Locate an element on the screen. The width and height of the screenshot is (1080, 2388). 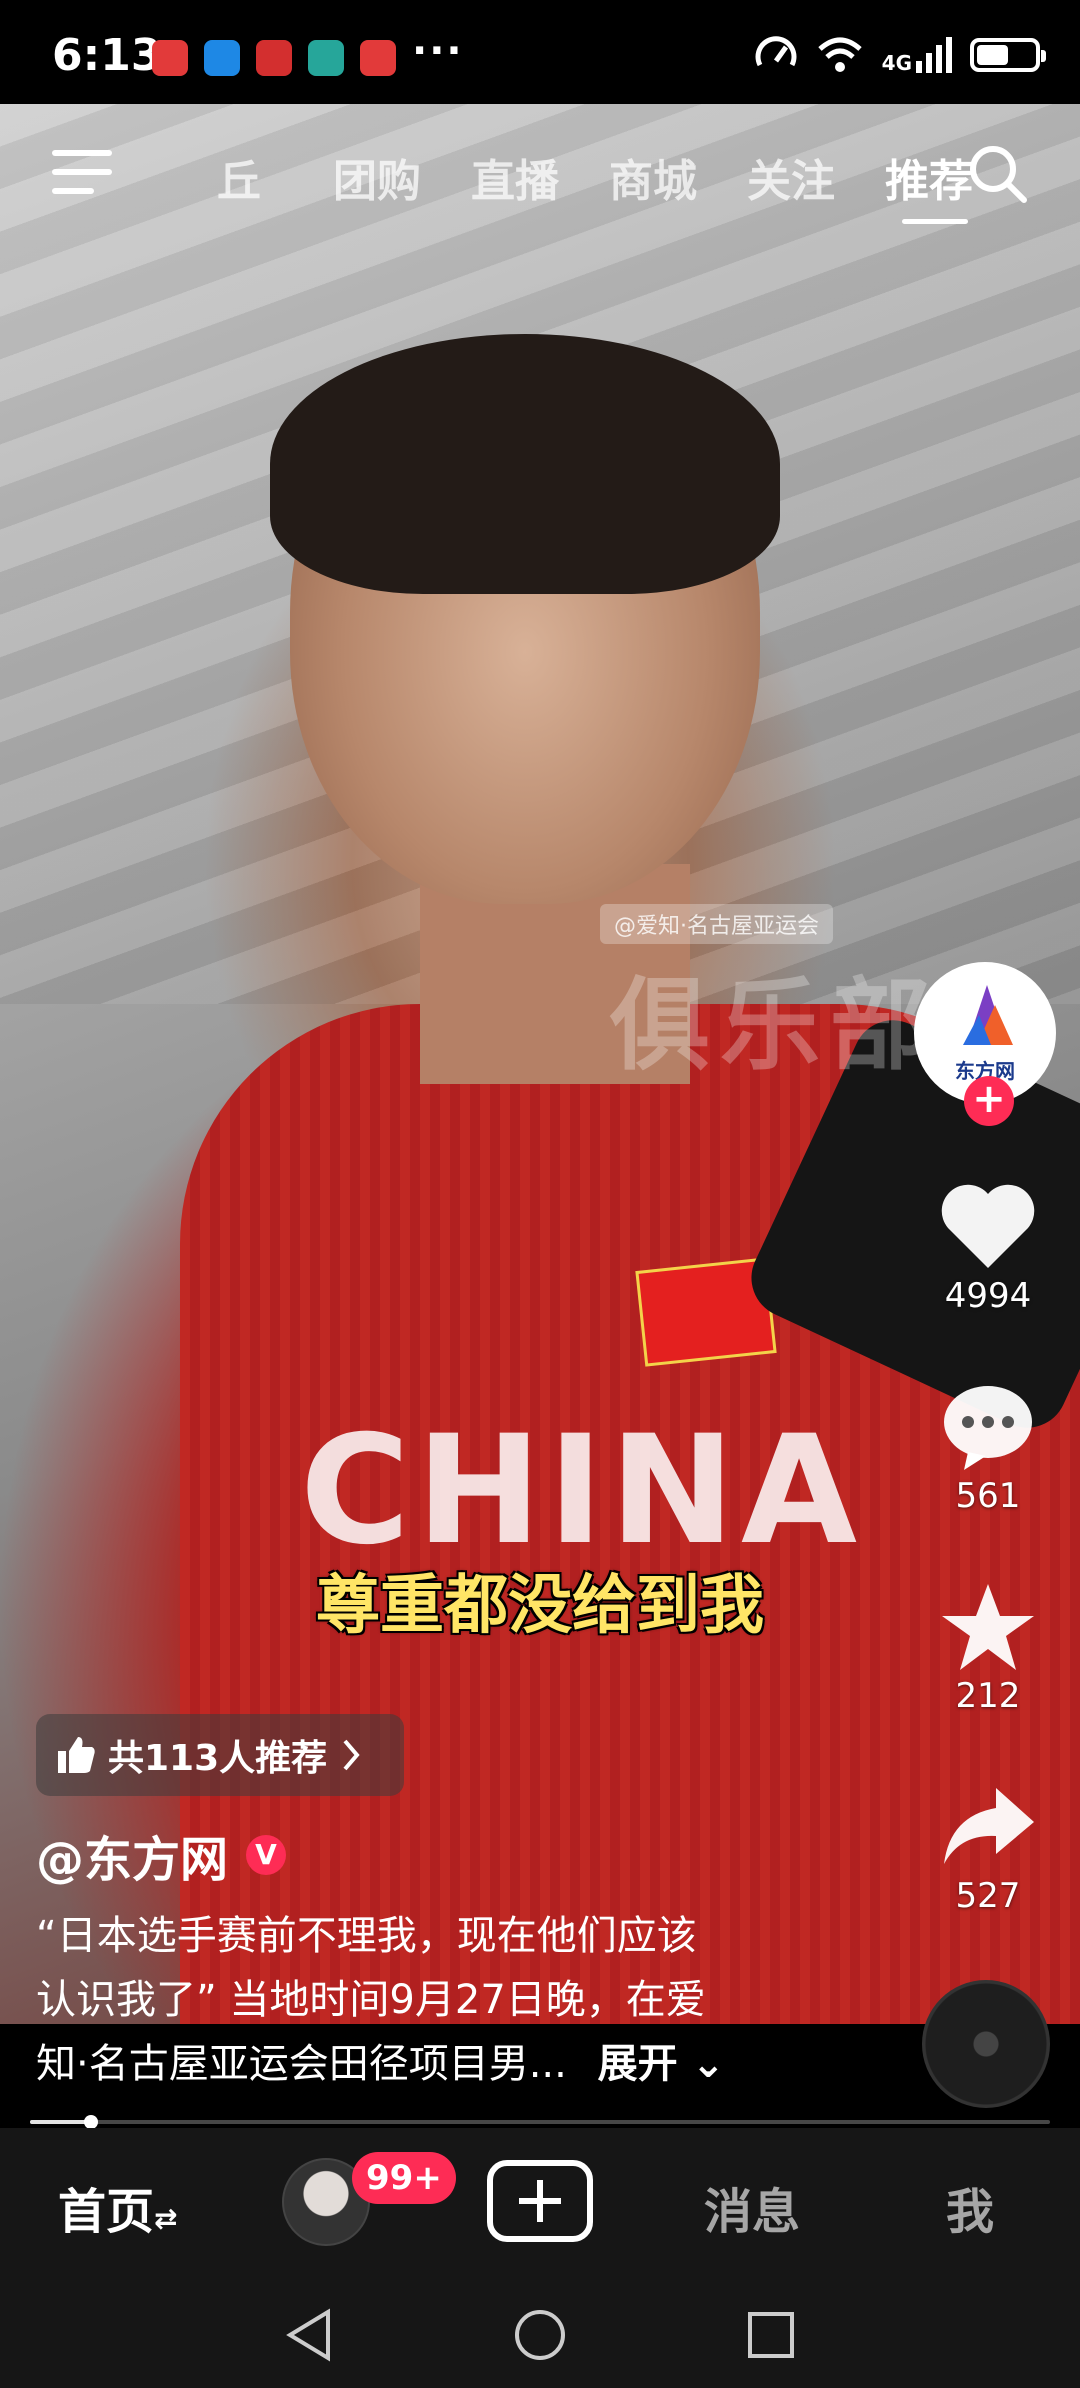
bottom-tab-bar: 首页⇄ 99+ 消息 我 is located at coordinates (540, 2204).